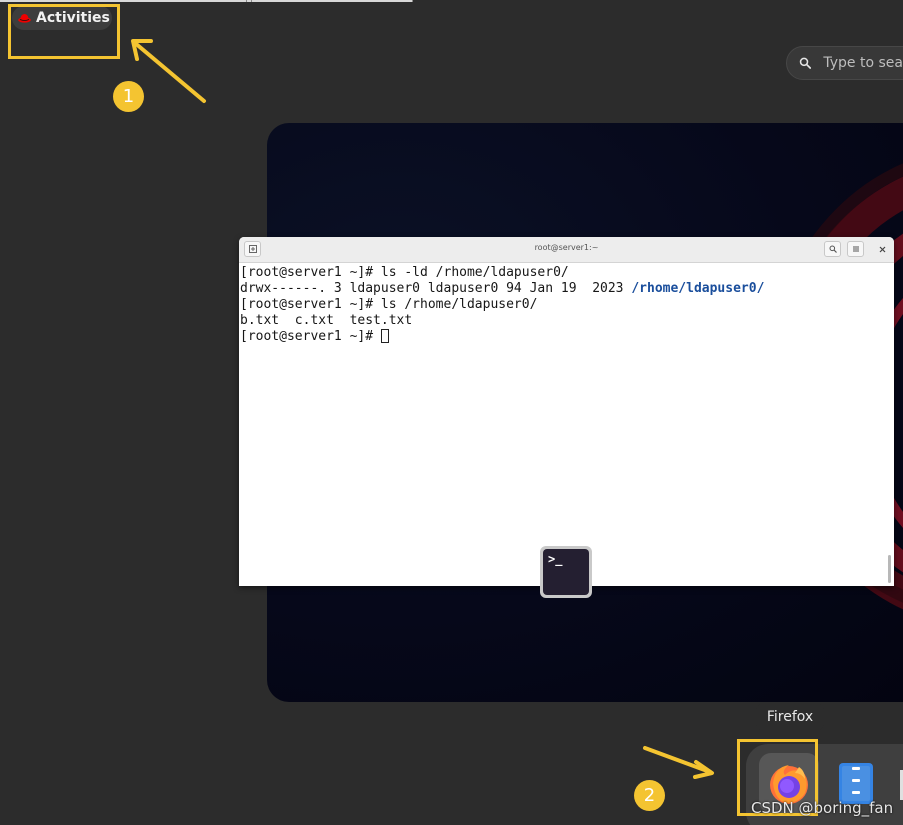 The image size is (903, 825). What do you see at coordinates (64, 31) in the screenshot?
I see `callout-box-activities` at bounding box center [64, 31].